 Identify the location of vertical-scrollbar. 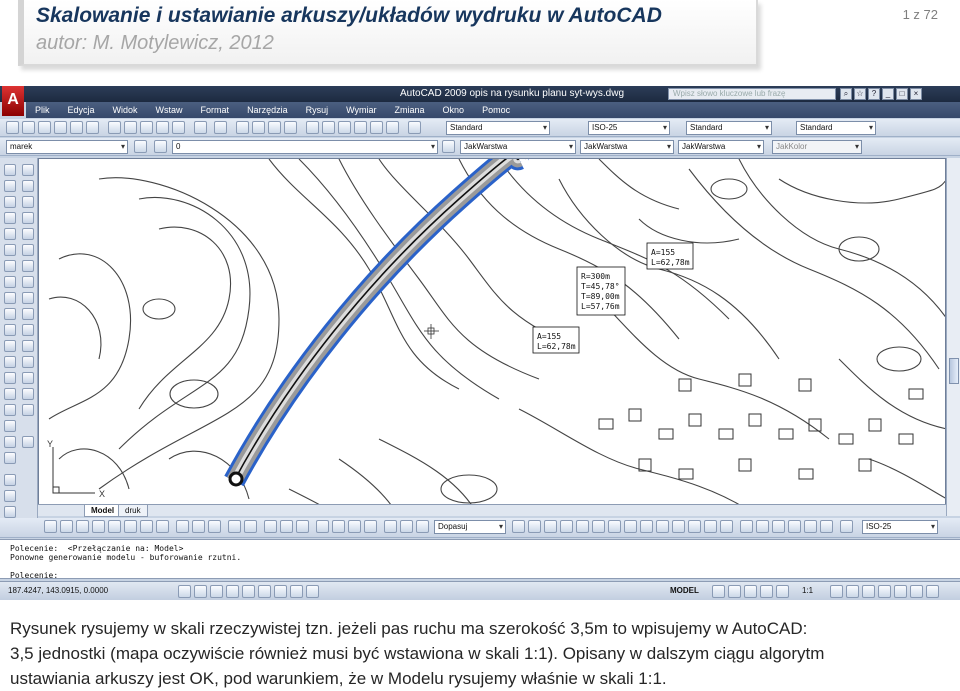
(953, 337).